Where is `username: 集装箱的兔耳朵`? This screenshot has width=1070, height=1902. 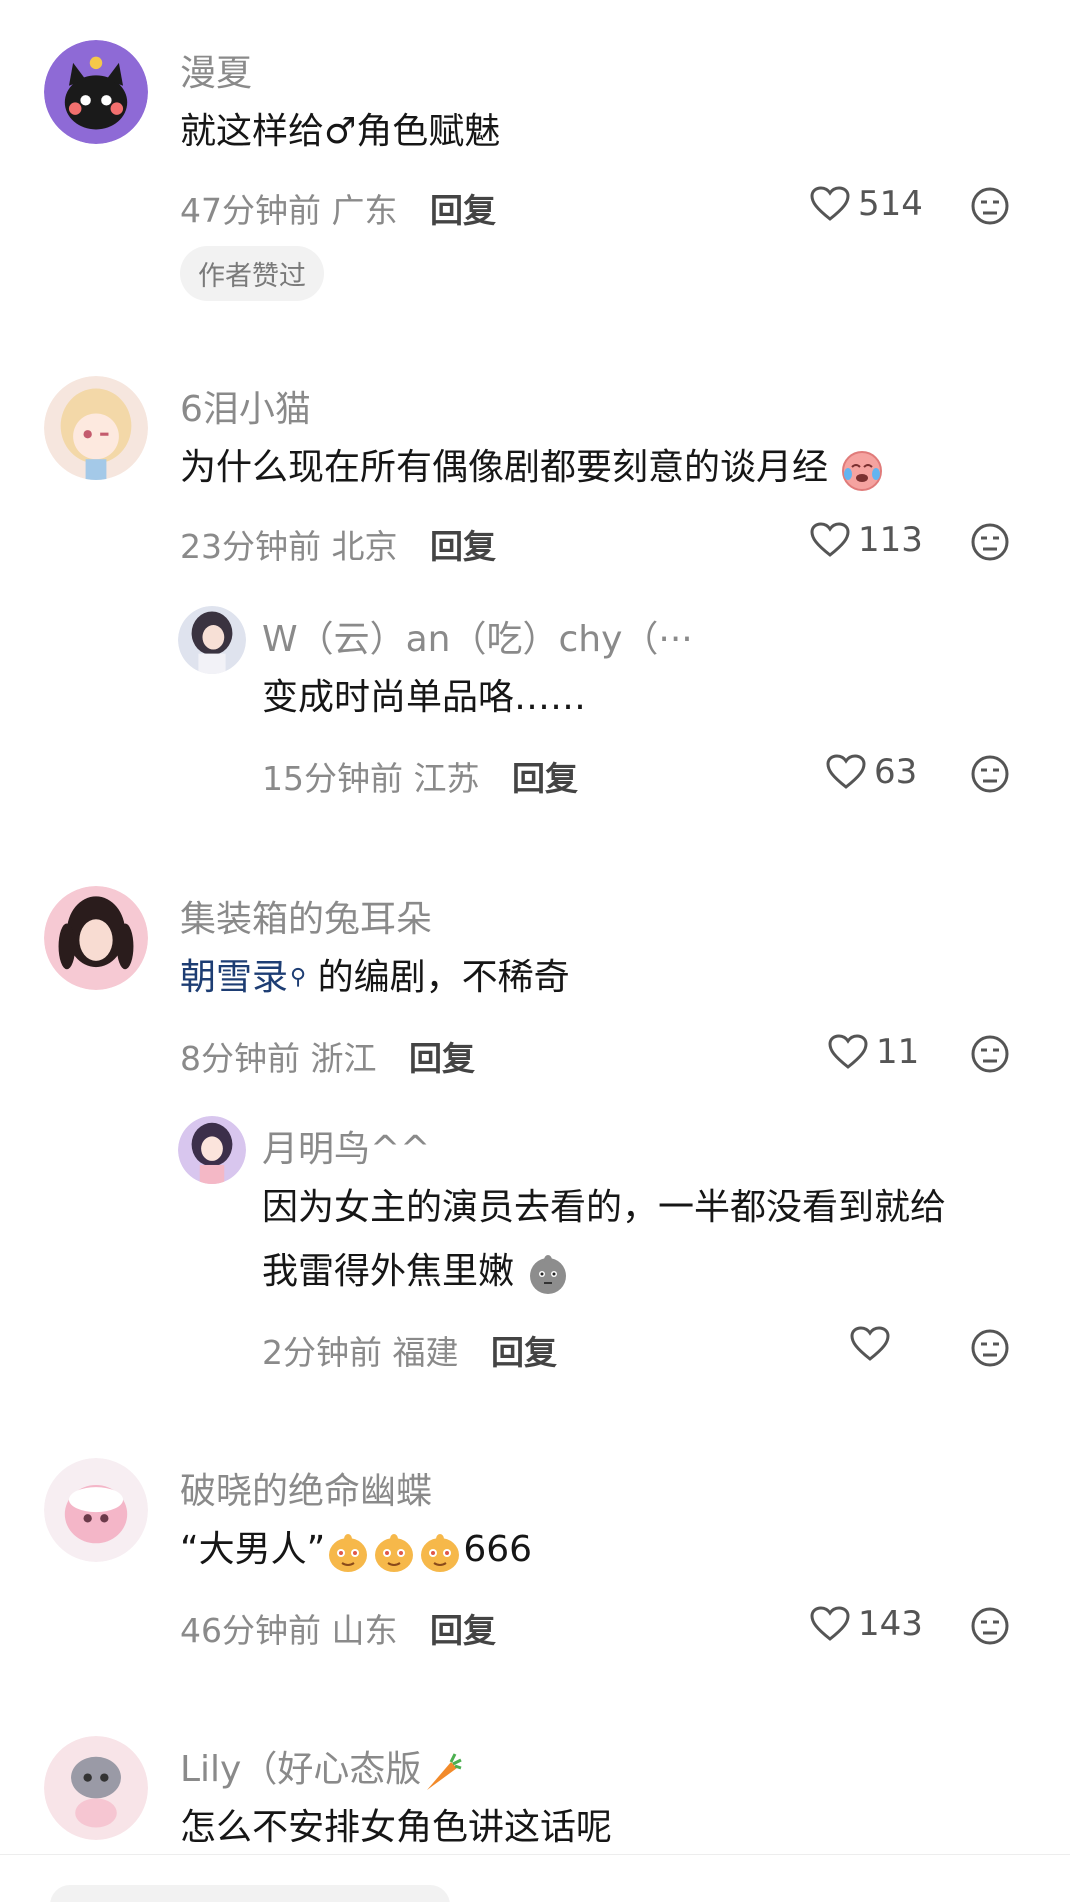 username: 集装箱的兔耳朵 is located at coordinates (306, 916).